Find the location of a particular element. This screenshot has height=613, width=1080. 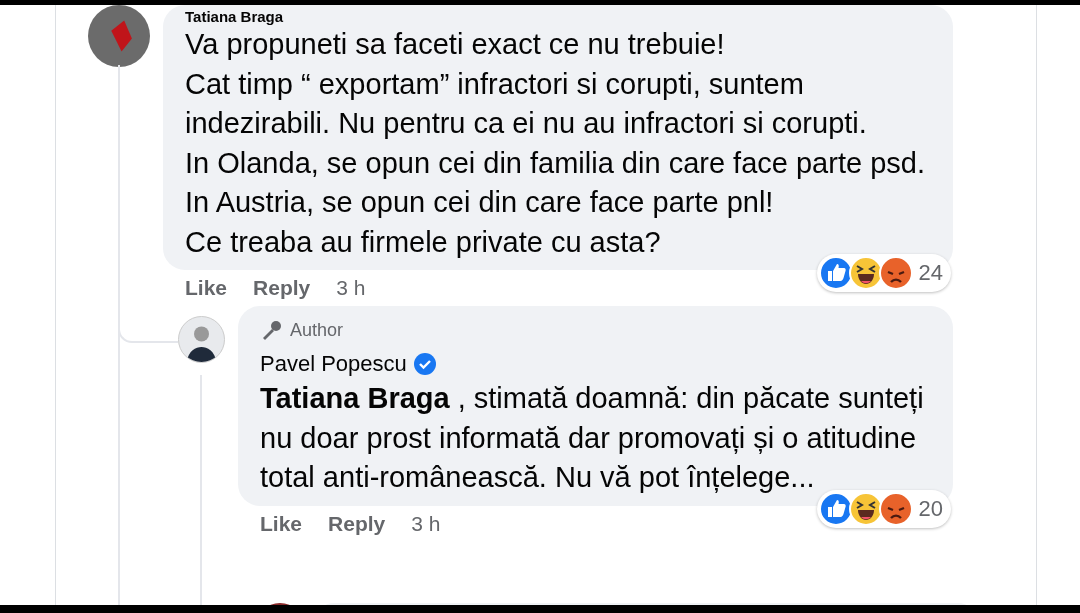

reactions-summary: 20 is located at coordinates (883, 508).